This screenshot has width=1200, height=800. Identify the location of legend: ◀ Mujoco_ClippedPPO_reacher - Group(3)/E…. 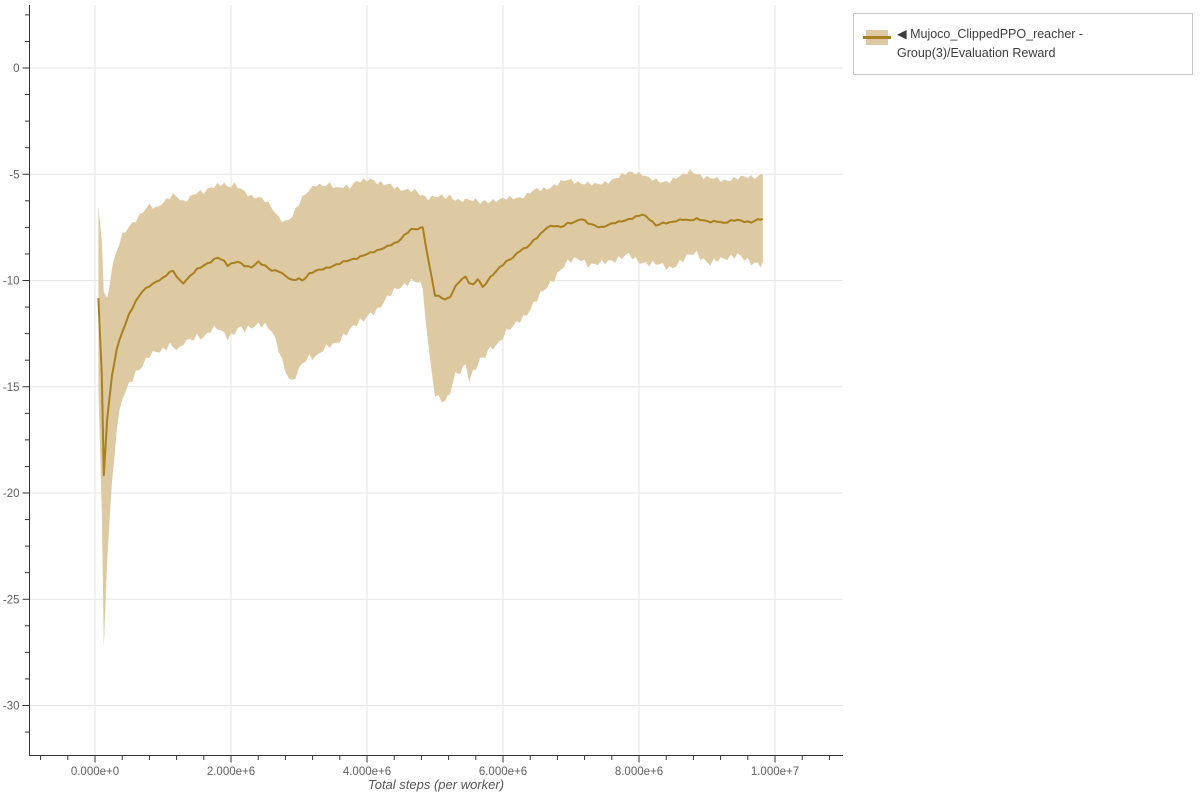
(1023, 44).